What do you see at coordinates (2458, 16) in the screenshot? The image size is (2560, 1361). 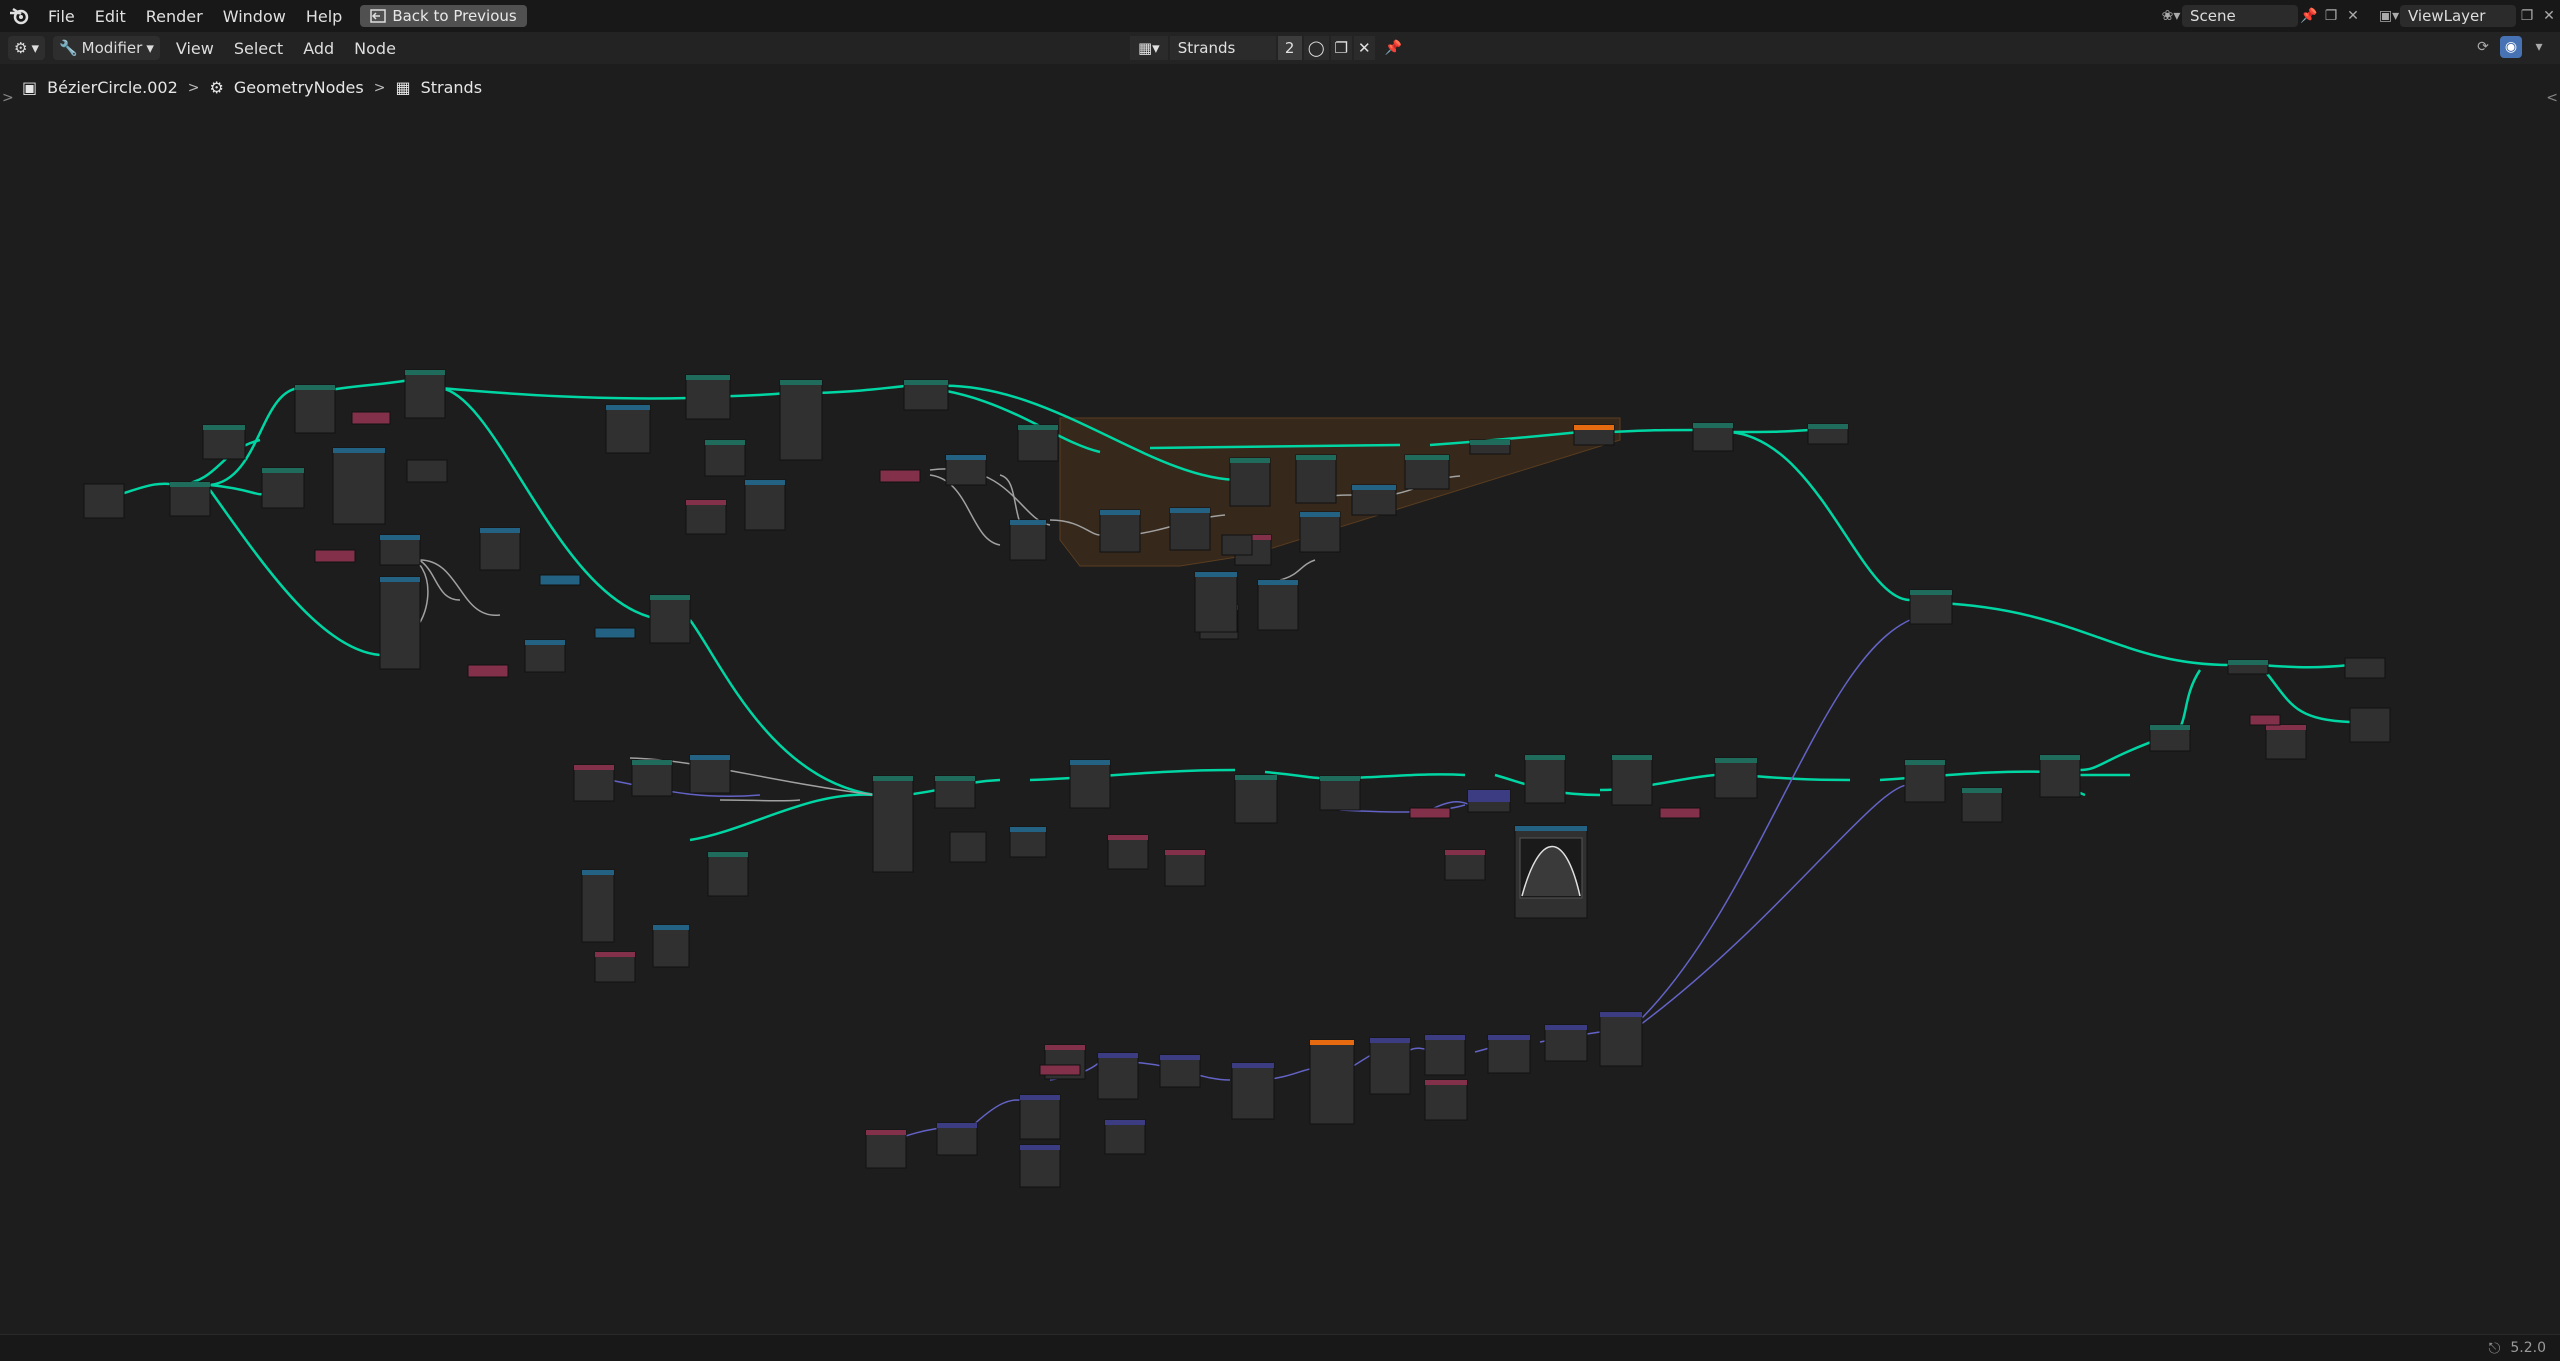 I see `view-layer-selector: ViewLayer` at bounding box center [2458, 16].